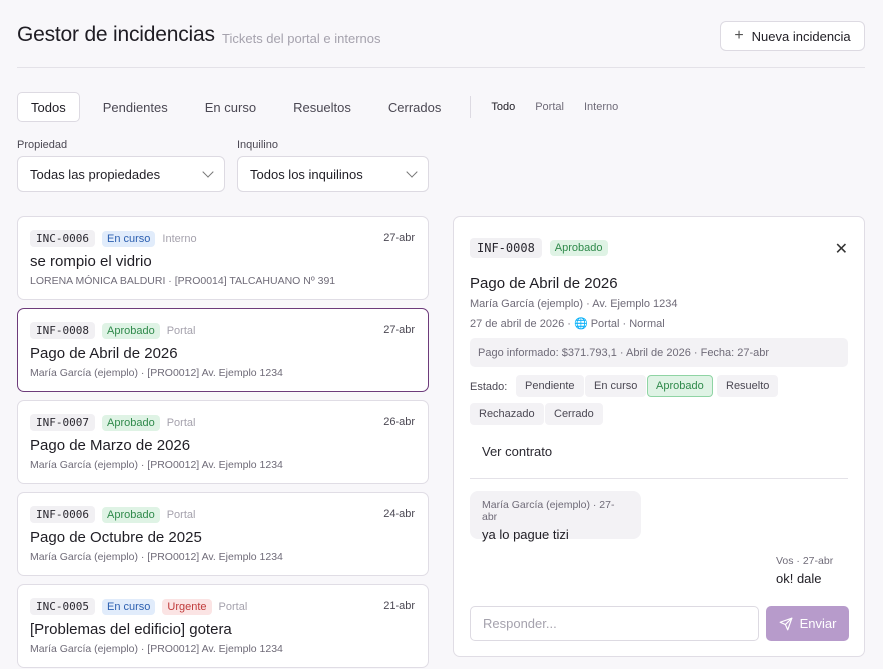 This screenshot has height=669, width=883. What do you see at coordinates (544, 283) in the screenshot?
I see `detail-title: Pago de Abril de 2026` at bounding box center [544, 283].